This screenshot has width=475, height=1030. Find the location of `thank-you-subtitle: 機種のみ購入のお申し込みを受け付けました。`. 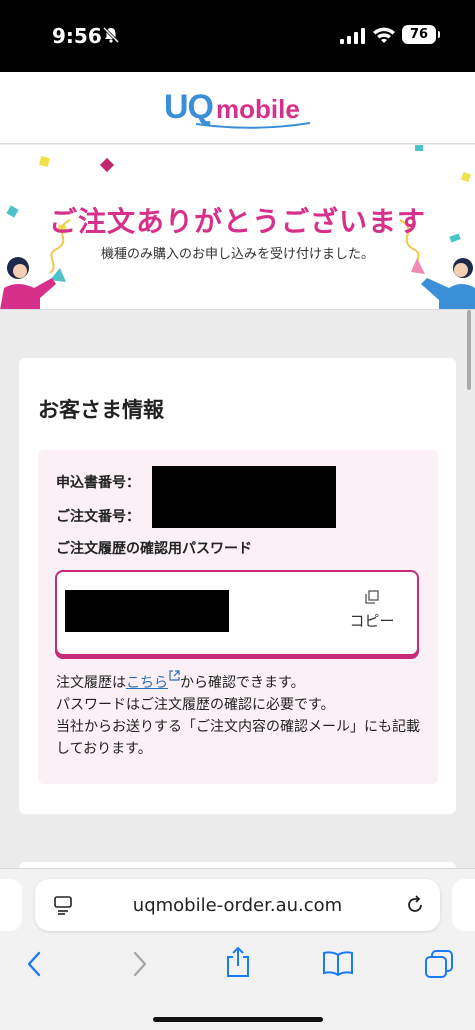

thank-you-subtitle: 機種のみ購入のお申し込みを受け付けました。 is located at coordinates (237, 254).